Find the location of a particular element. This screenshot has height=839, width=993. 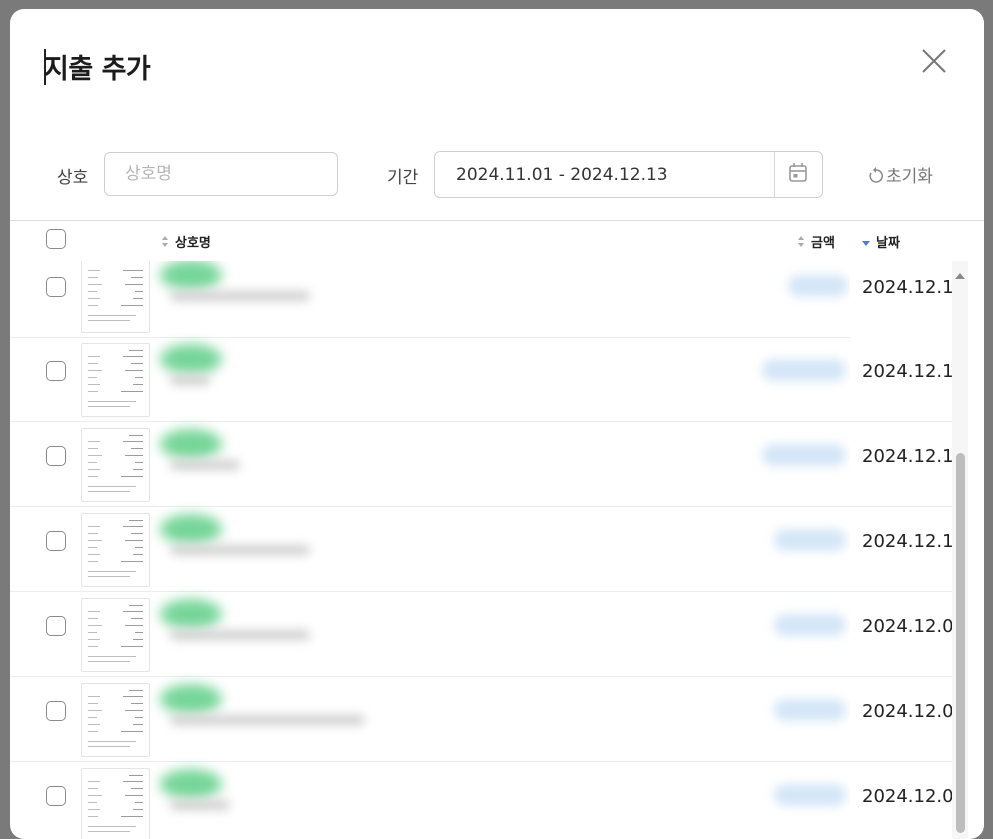

column-header-amount: 금액 is located at coordinates (816, 241).